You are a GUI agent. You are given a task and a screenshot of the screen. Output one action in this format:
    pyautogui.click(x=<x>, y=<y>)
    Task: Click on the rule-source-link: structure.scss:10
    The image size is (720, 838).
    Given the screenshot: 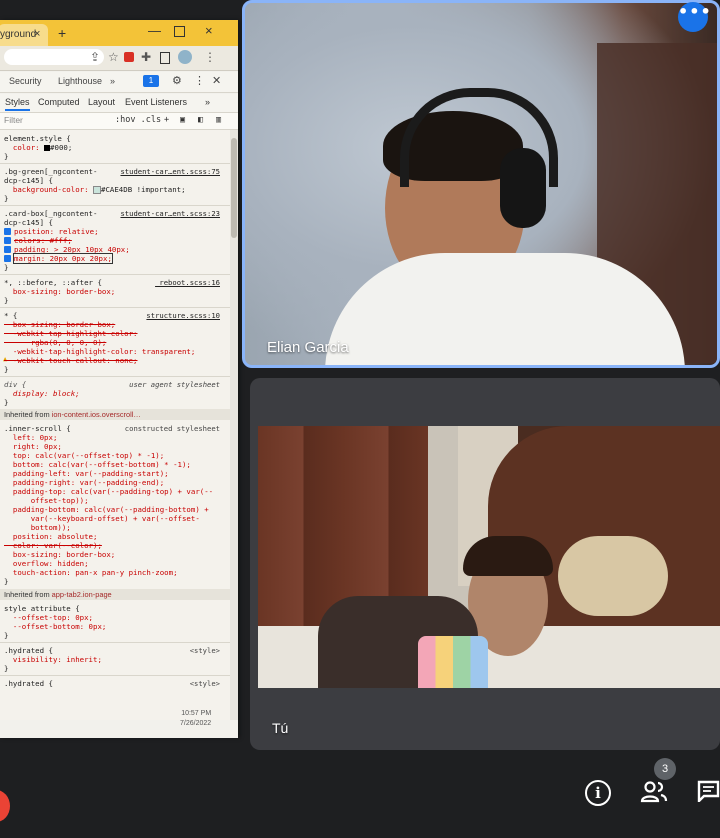 What is the action you would take?
    pyautogui.click(x=183, y=315)
    